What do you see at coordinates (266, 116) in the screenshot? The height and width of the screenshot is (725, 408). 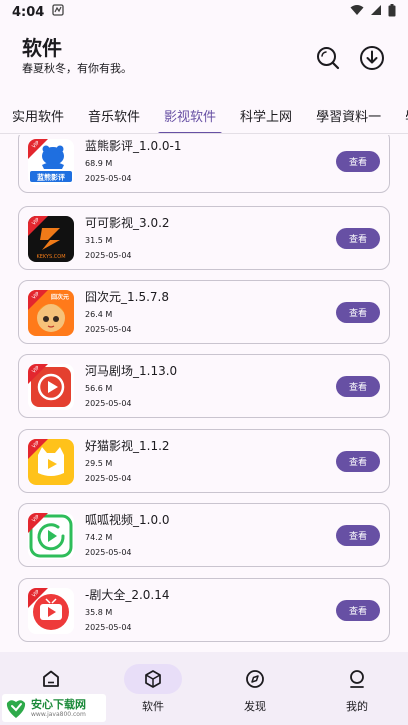 I see `tab-vpn: 科学上网` at bounding box center [266, 116].